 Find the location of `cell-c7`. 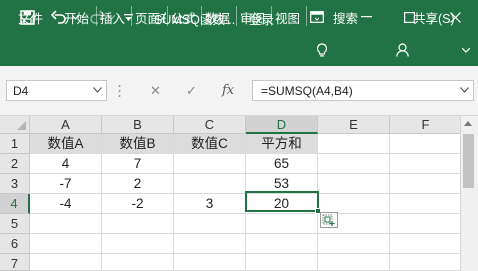

cell-c7 is located at coordinates (210, 262).